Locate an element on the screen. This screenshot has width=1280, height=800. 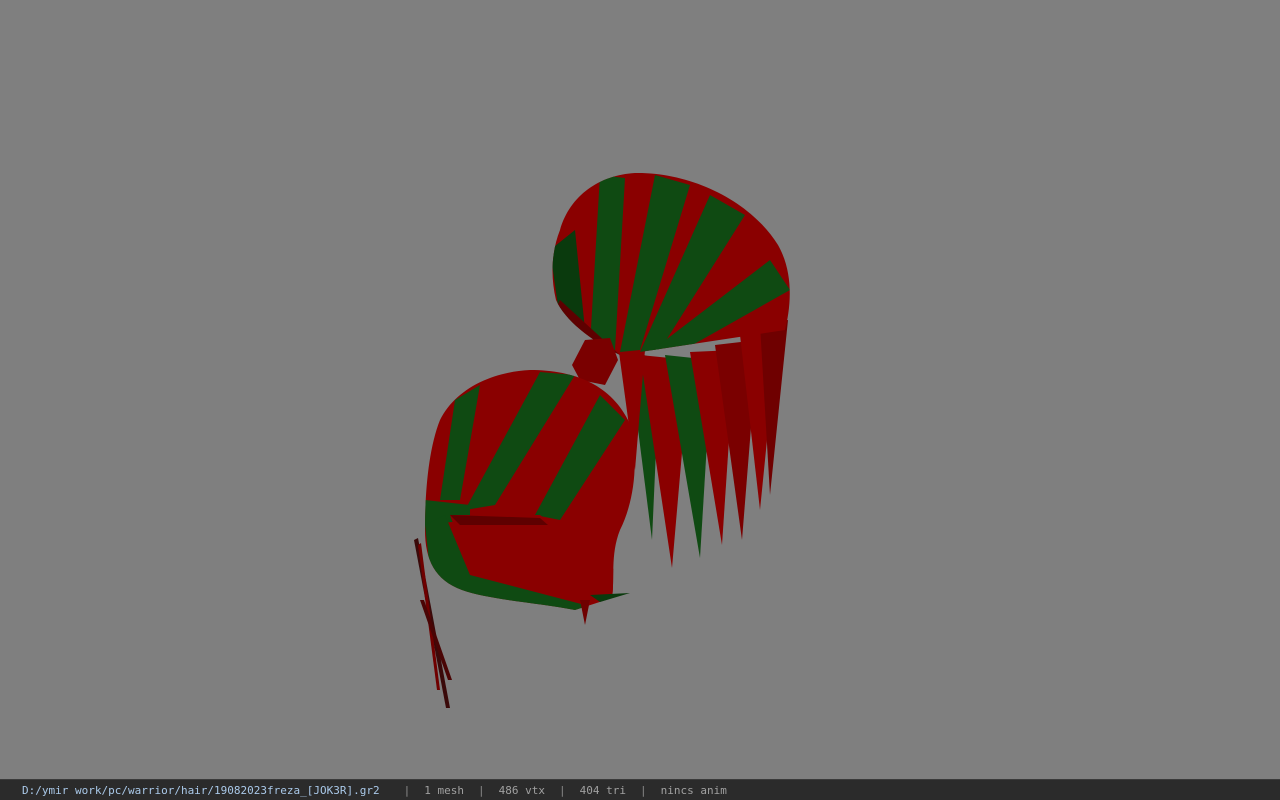
triangle-count: 404 tri is located at coordinates (602, 790).